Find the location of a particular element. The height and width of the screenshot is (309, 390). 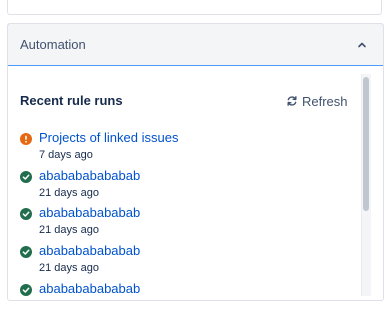

rule-run-link: Projects of linked issues is located at coordinates (108, 137).